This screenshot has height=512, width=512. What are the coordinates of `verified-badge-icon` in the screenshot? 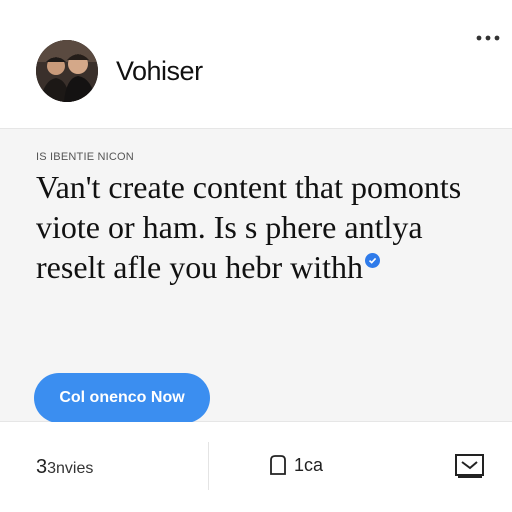 It's located at (372, 260).